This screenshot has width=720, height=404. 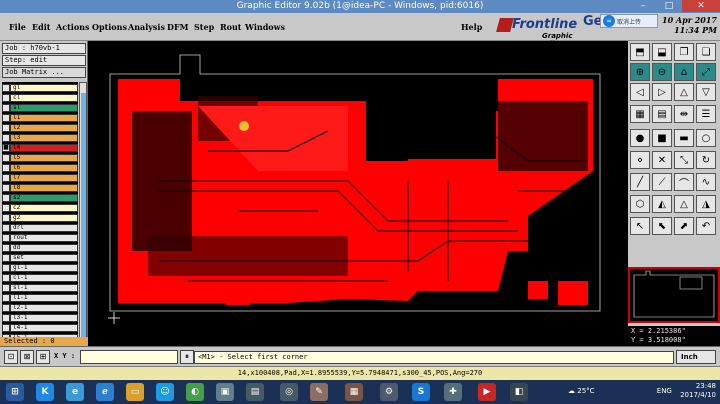 What do you see at coordinates (640, 226) in the screenshot?
I see `select-arrow-icon: ↖` at bounding box center [640, 226].